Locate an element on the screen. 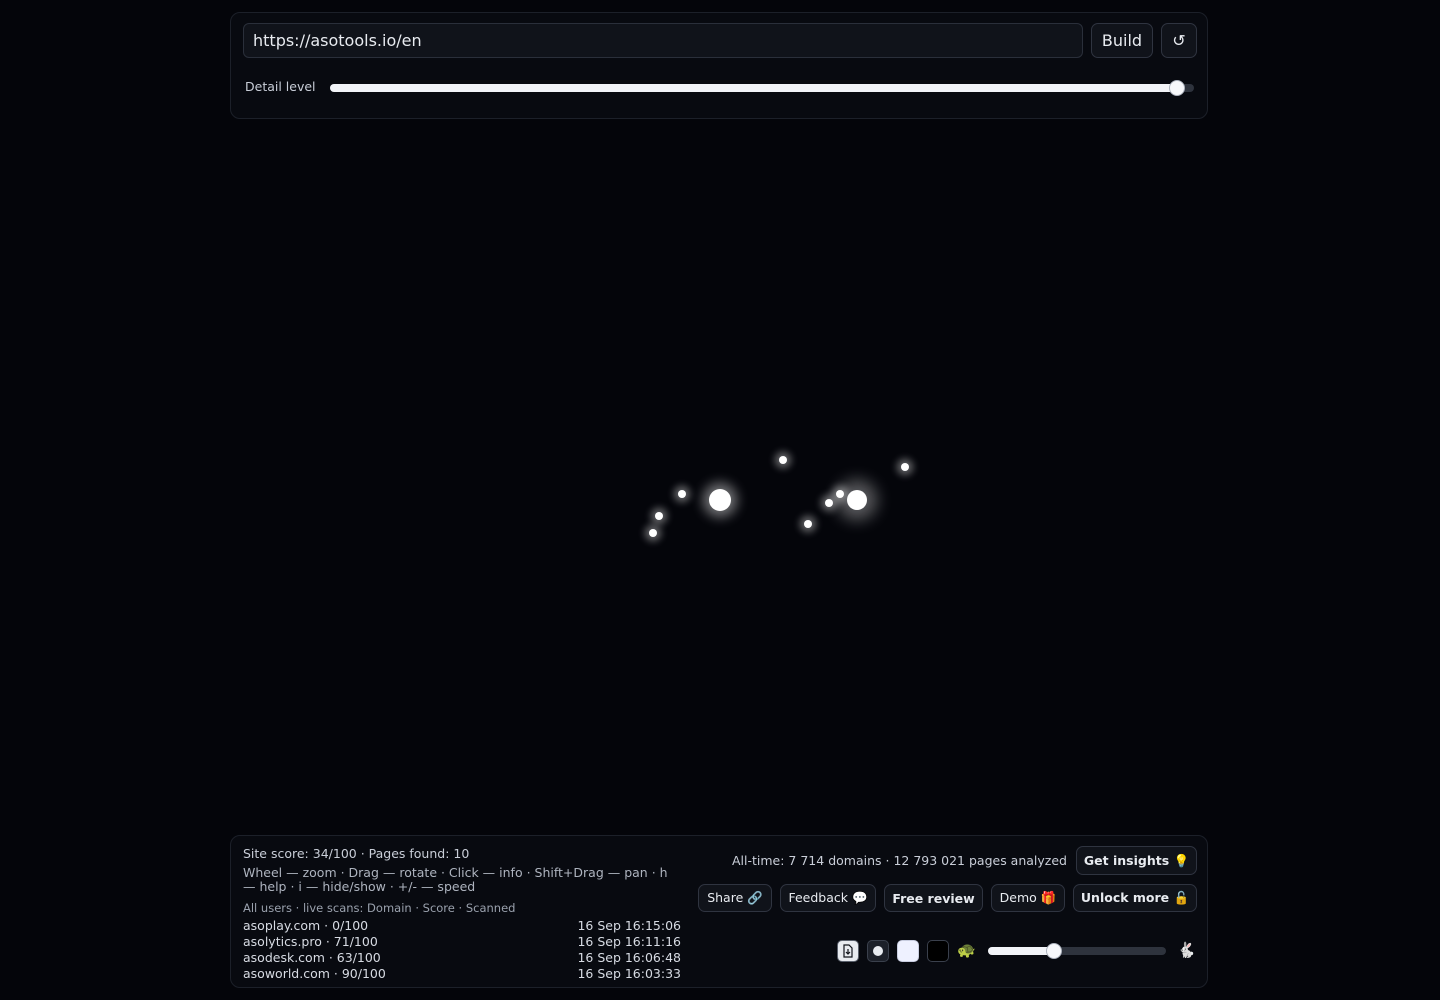 The width and height of the screenshot is (1440, 1000). speed-slider is located at coordinates (1077, 951).